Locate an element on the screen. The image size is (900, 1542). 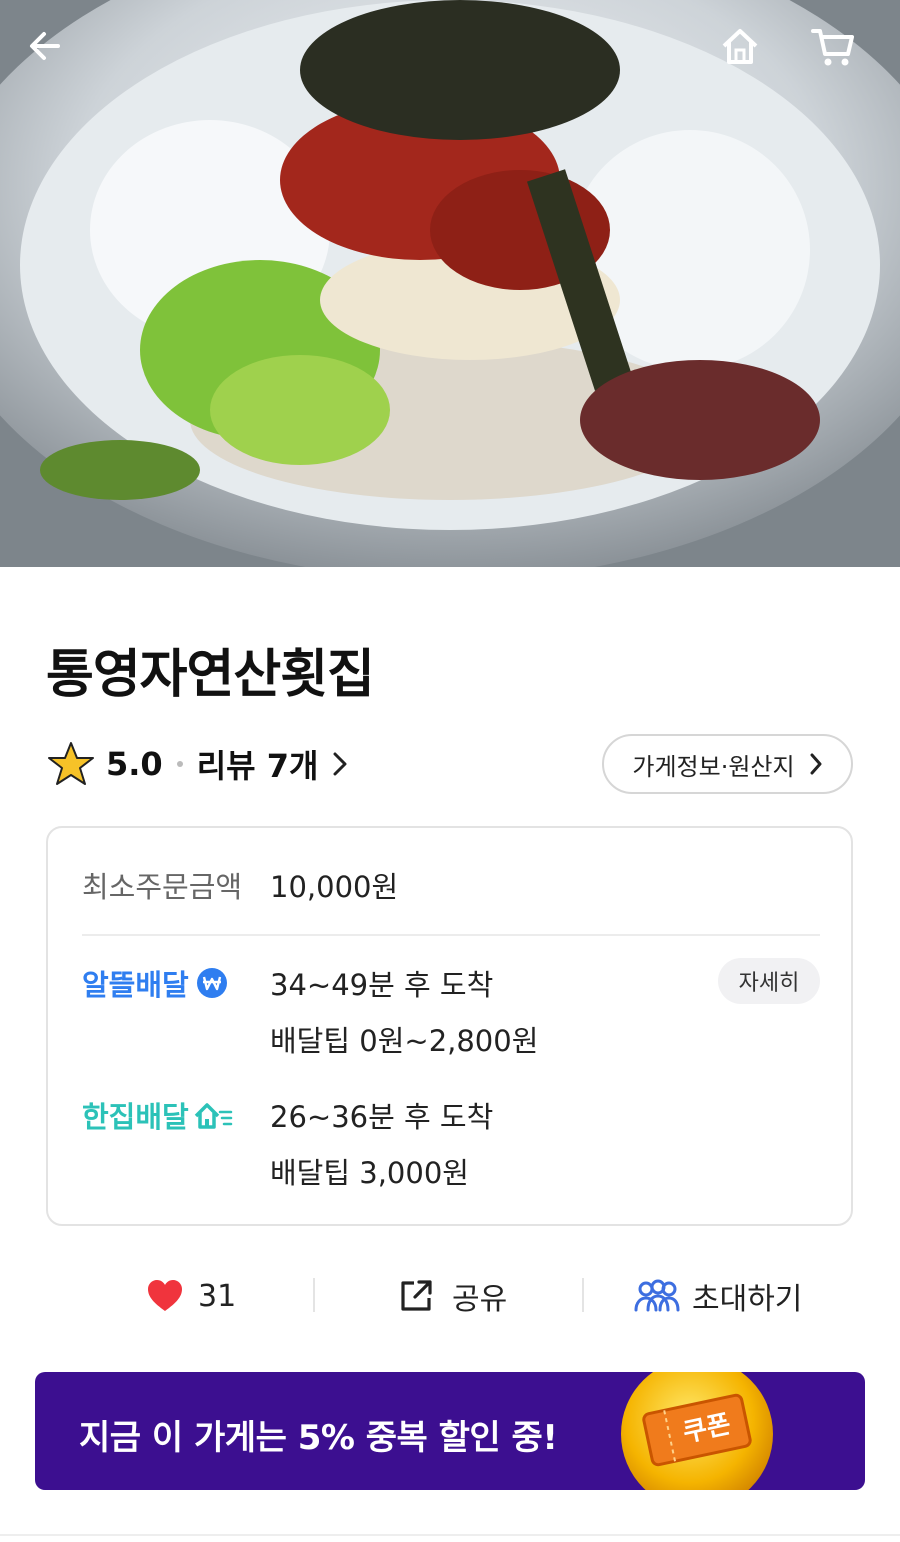
delivery-arrival-time: 34~49분 후 도착 is located at coordinates (382, 985).